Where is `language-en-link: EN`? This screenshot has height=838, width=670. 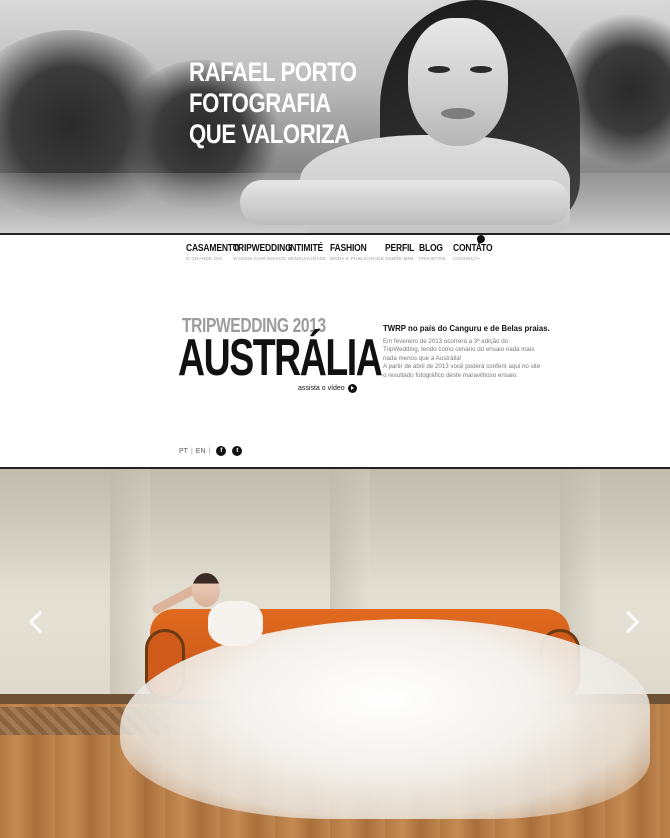
language-en-link: EN is located at coordinates (201, 451).